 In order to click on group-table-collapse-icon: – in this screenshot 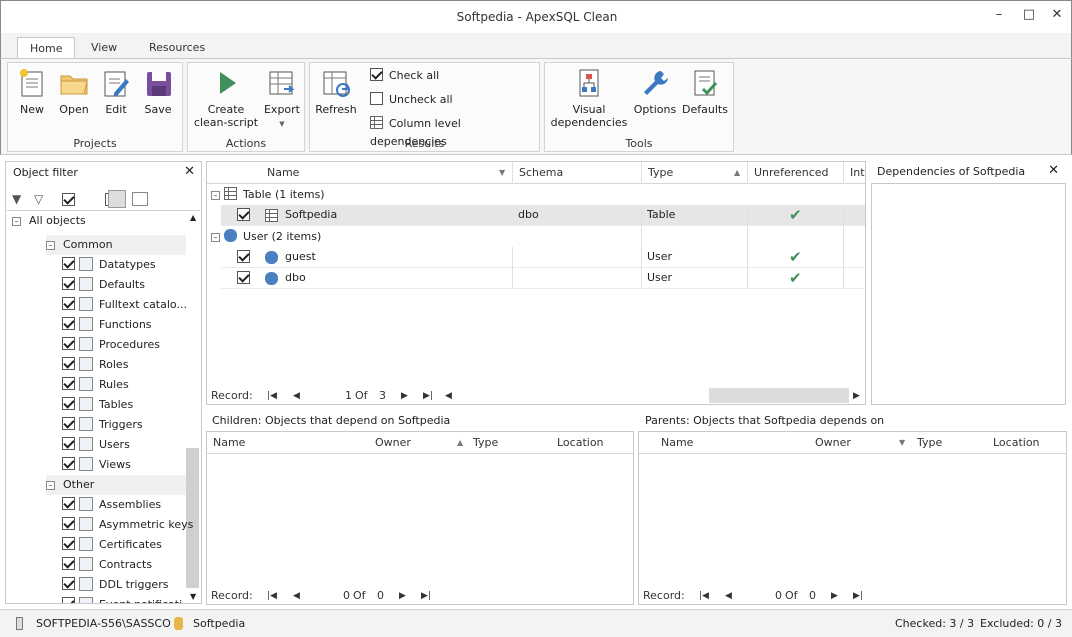, I will do `click(215, 195)`.